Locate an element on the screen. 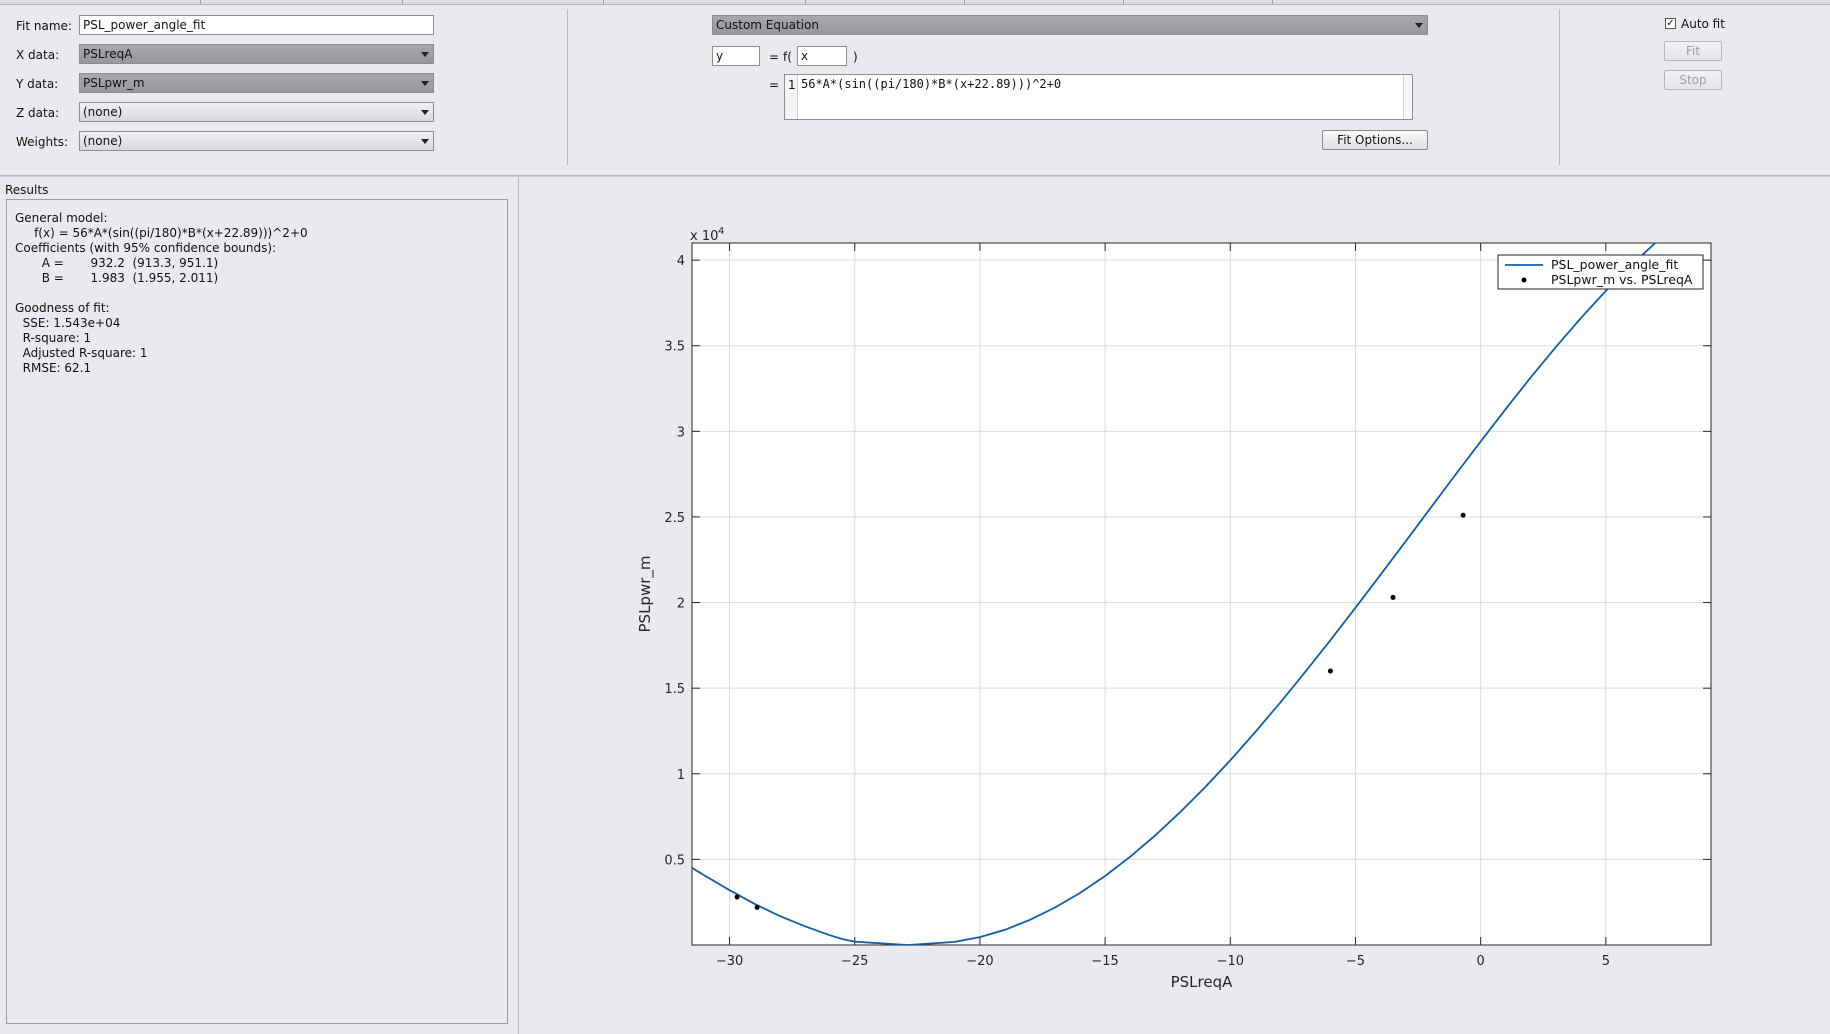 The image size is (1830, 1034). equation-type-select: Custom Equation is located at coordinates (1070, 25).